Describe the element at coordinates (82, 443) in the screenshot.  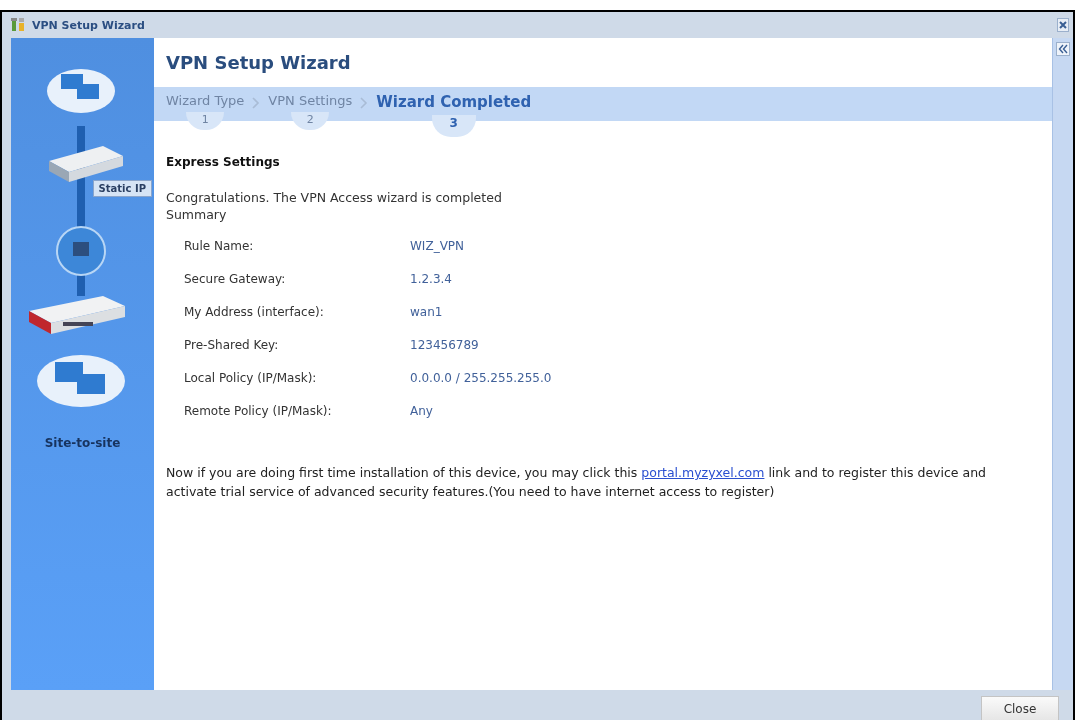
I see `mode-label: Site-to-site` at that location.